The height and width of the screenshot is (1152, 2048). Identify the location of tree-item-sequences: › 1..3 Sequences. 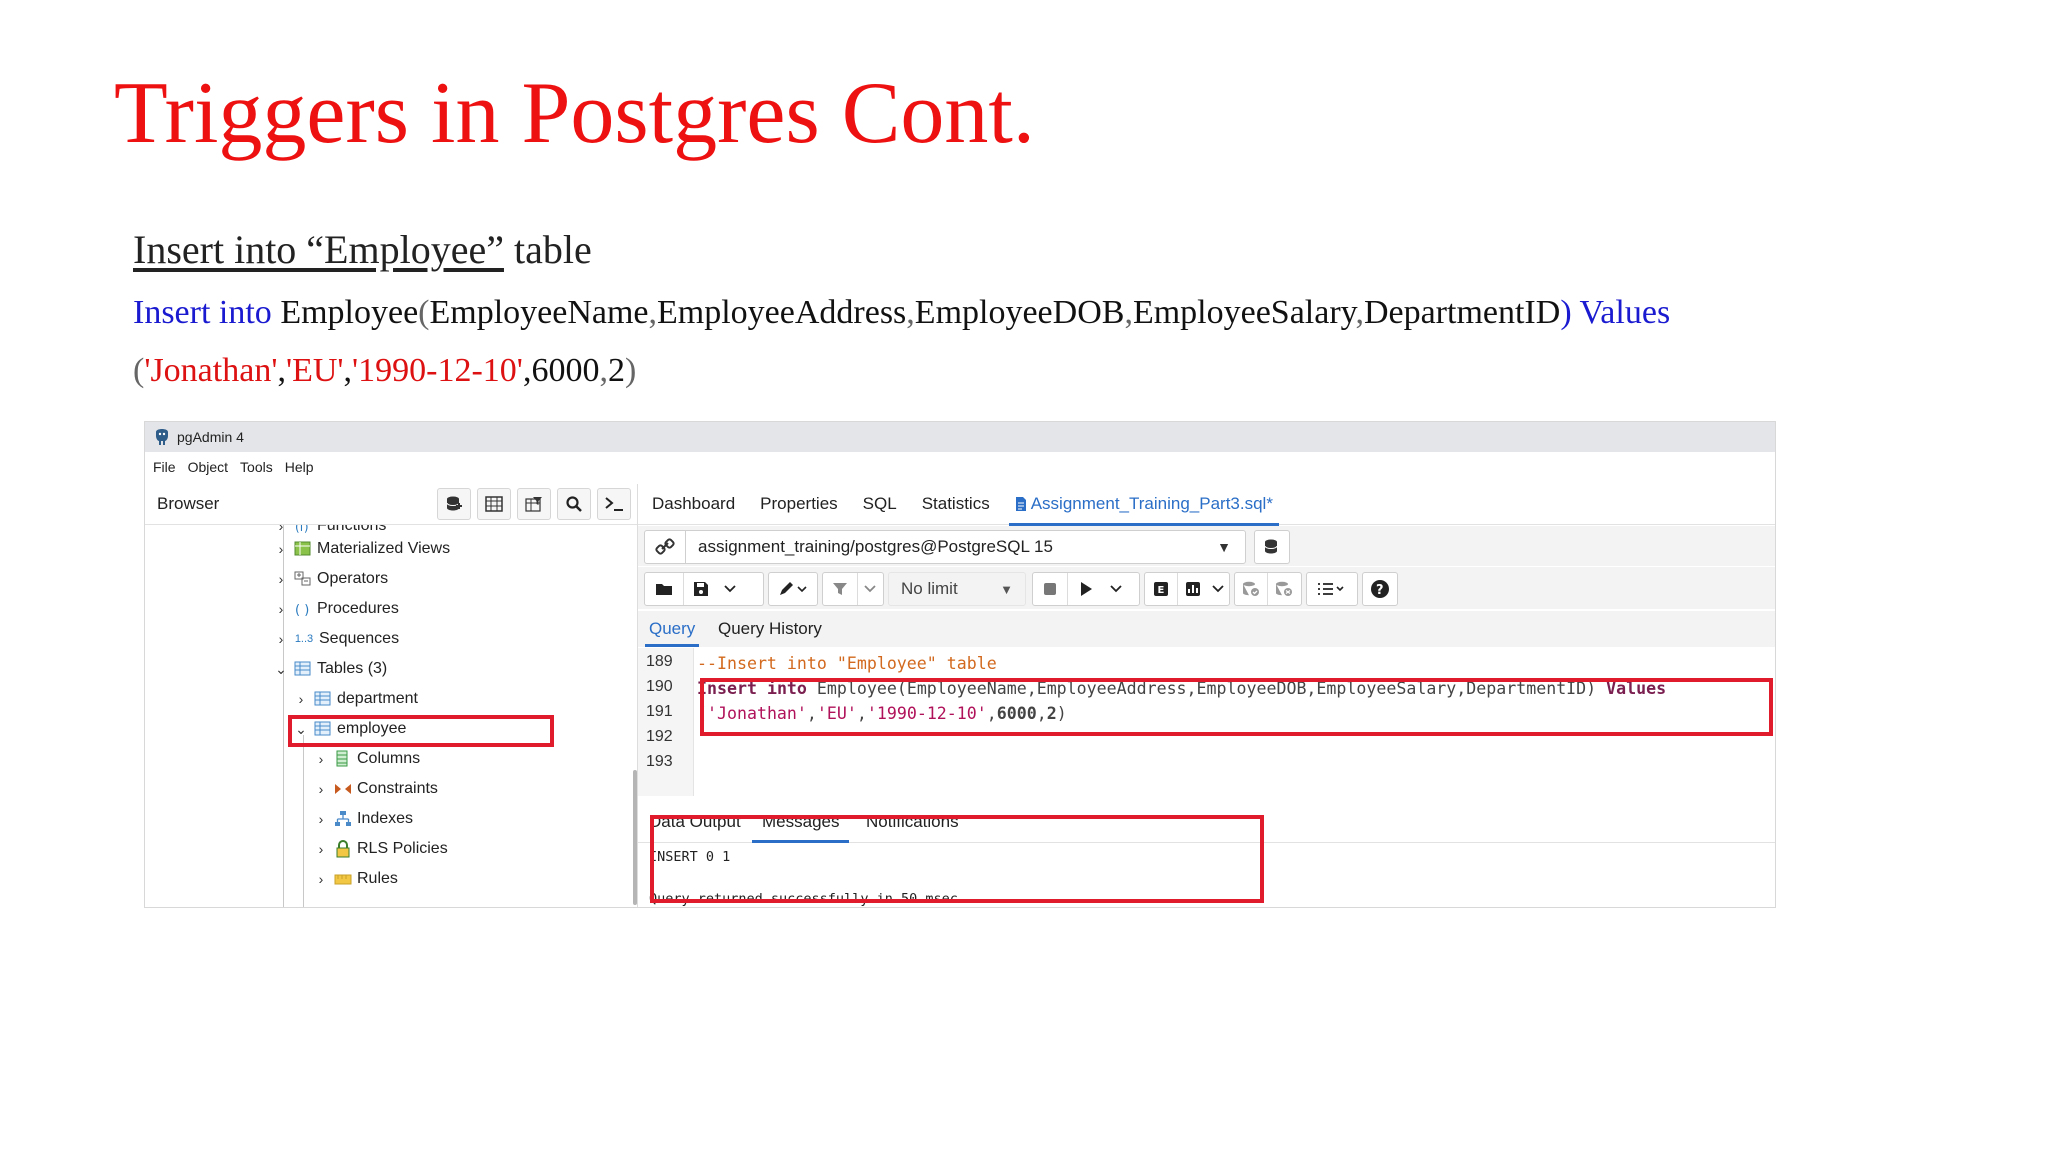
(336, 639).